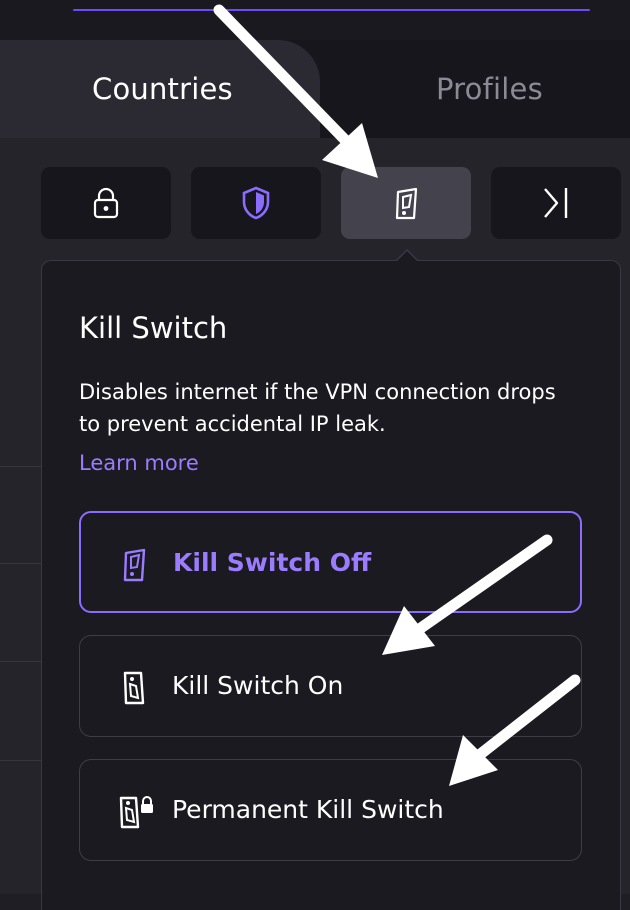 The image size is (630, 910). Describe the element at coordinates (315, 89) in the screenshot. I see `tab-bar: Countries Profiles` at that location.